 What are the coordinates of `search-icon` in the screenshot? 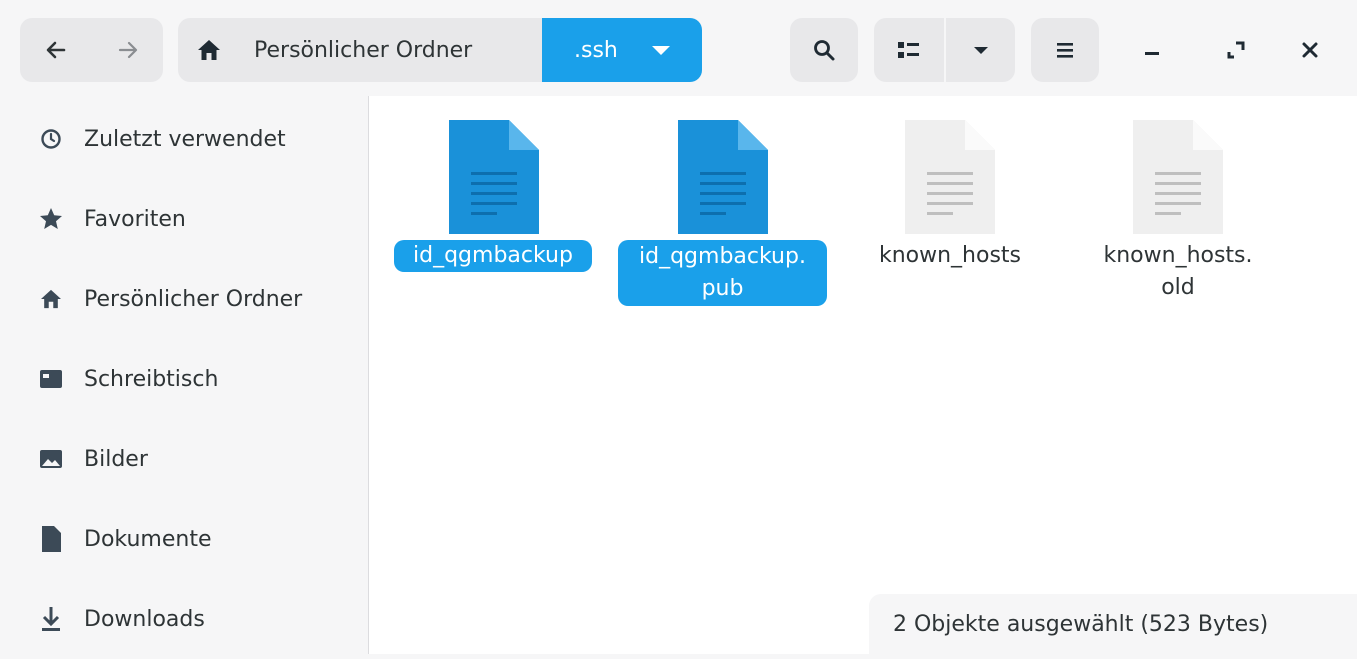 It's located at (824, 50).